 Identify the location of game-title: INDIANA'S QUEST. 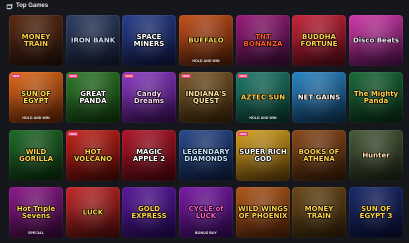
(206, 97).